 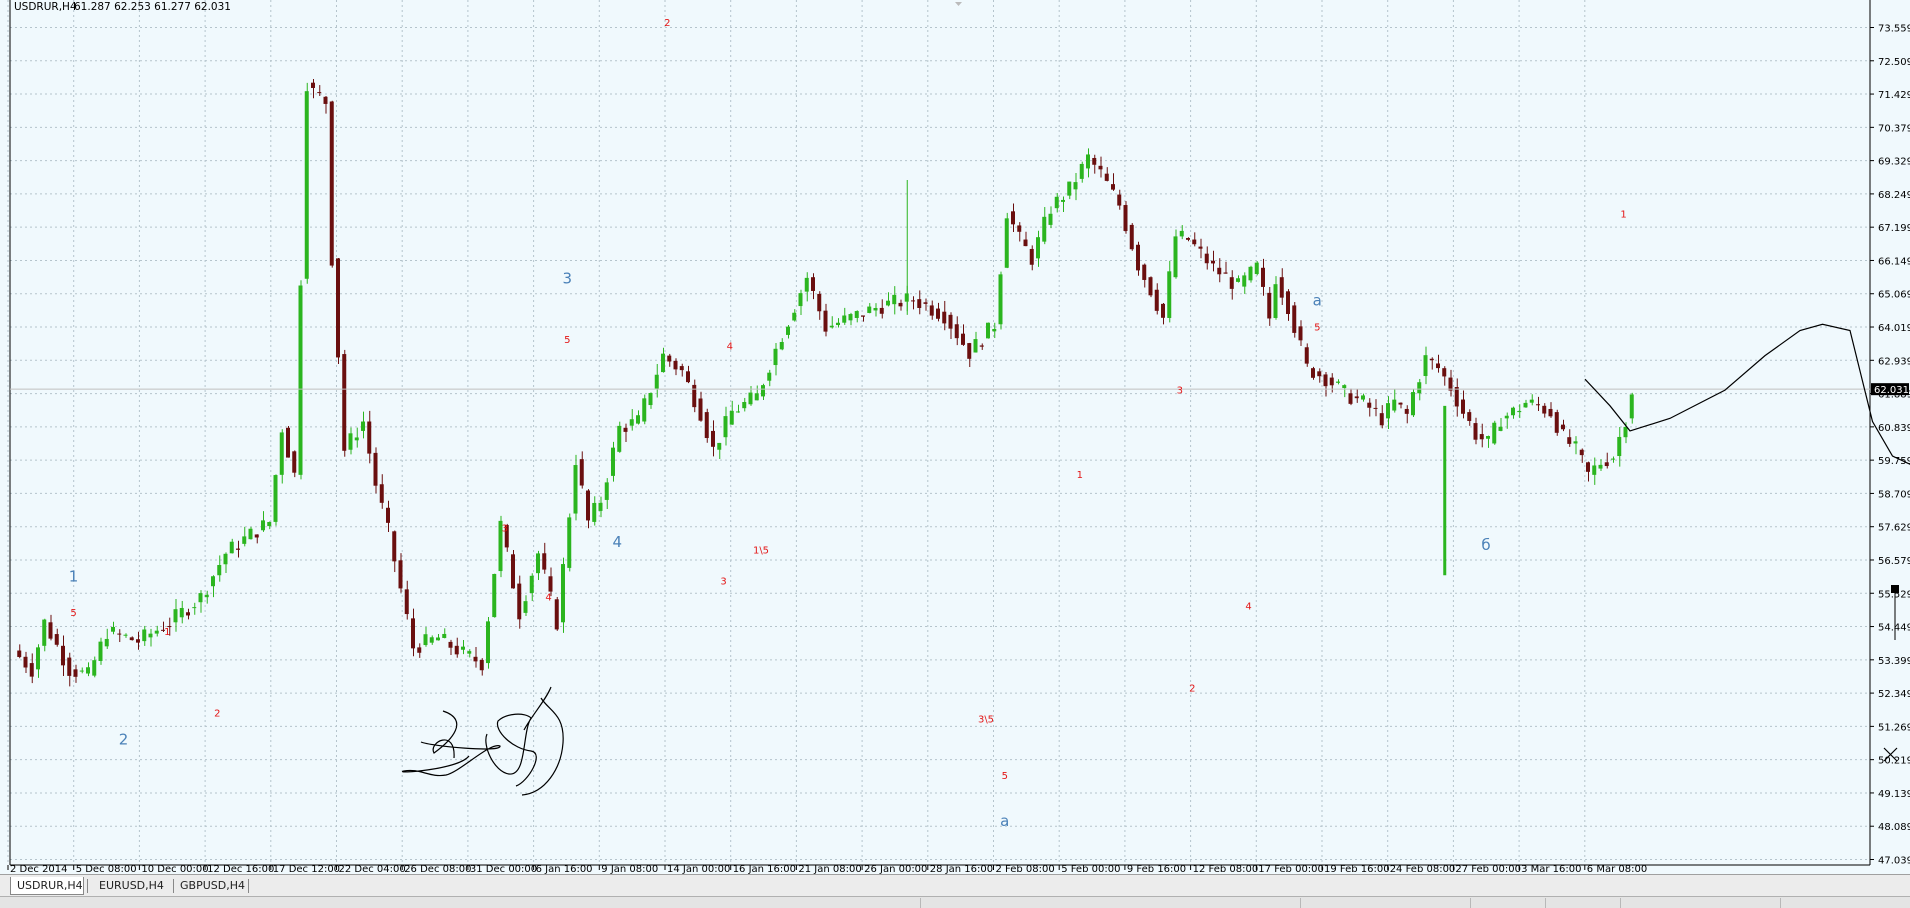 I want to click on chart-marker, so click(x=1895, y=589).